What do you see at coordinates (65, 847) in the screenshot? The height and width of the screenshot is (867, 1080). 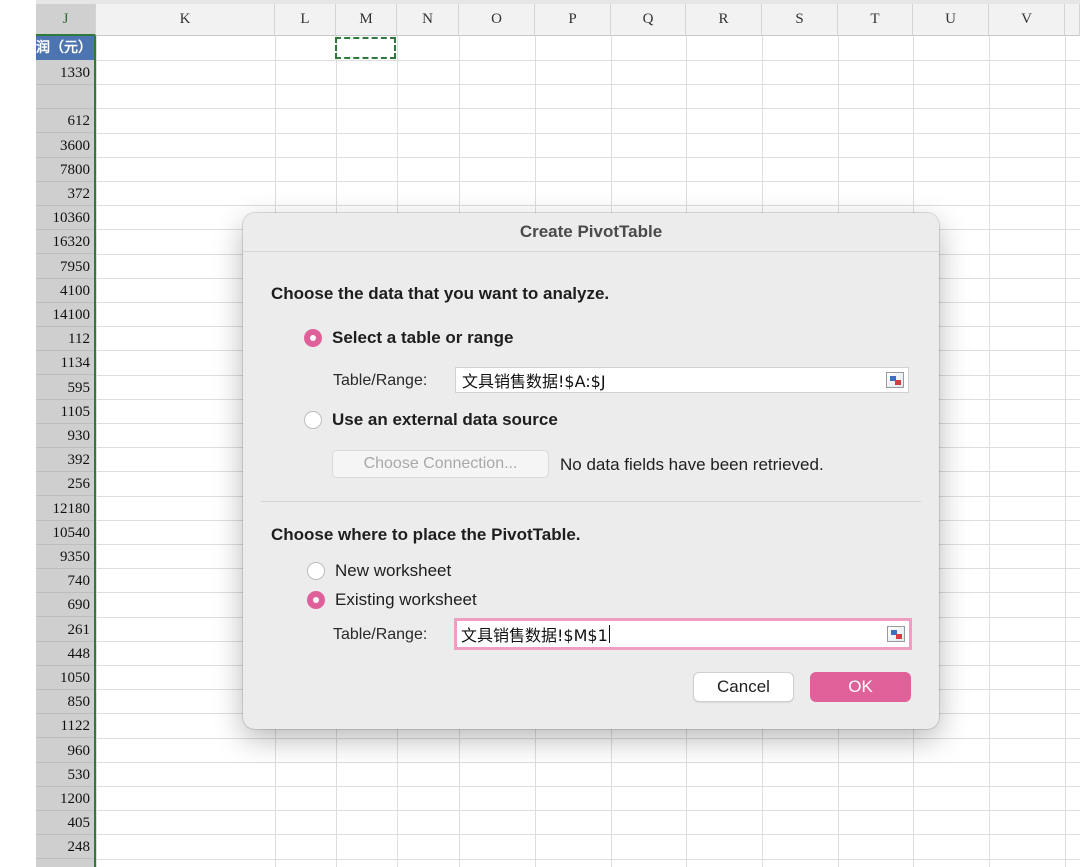 I see `column-j-cell: 248` at bounding box center [65, 847].